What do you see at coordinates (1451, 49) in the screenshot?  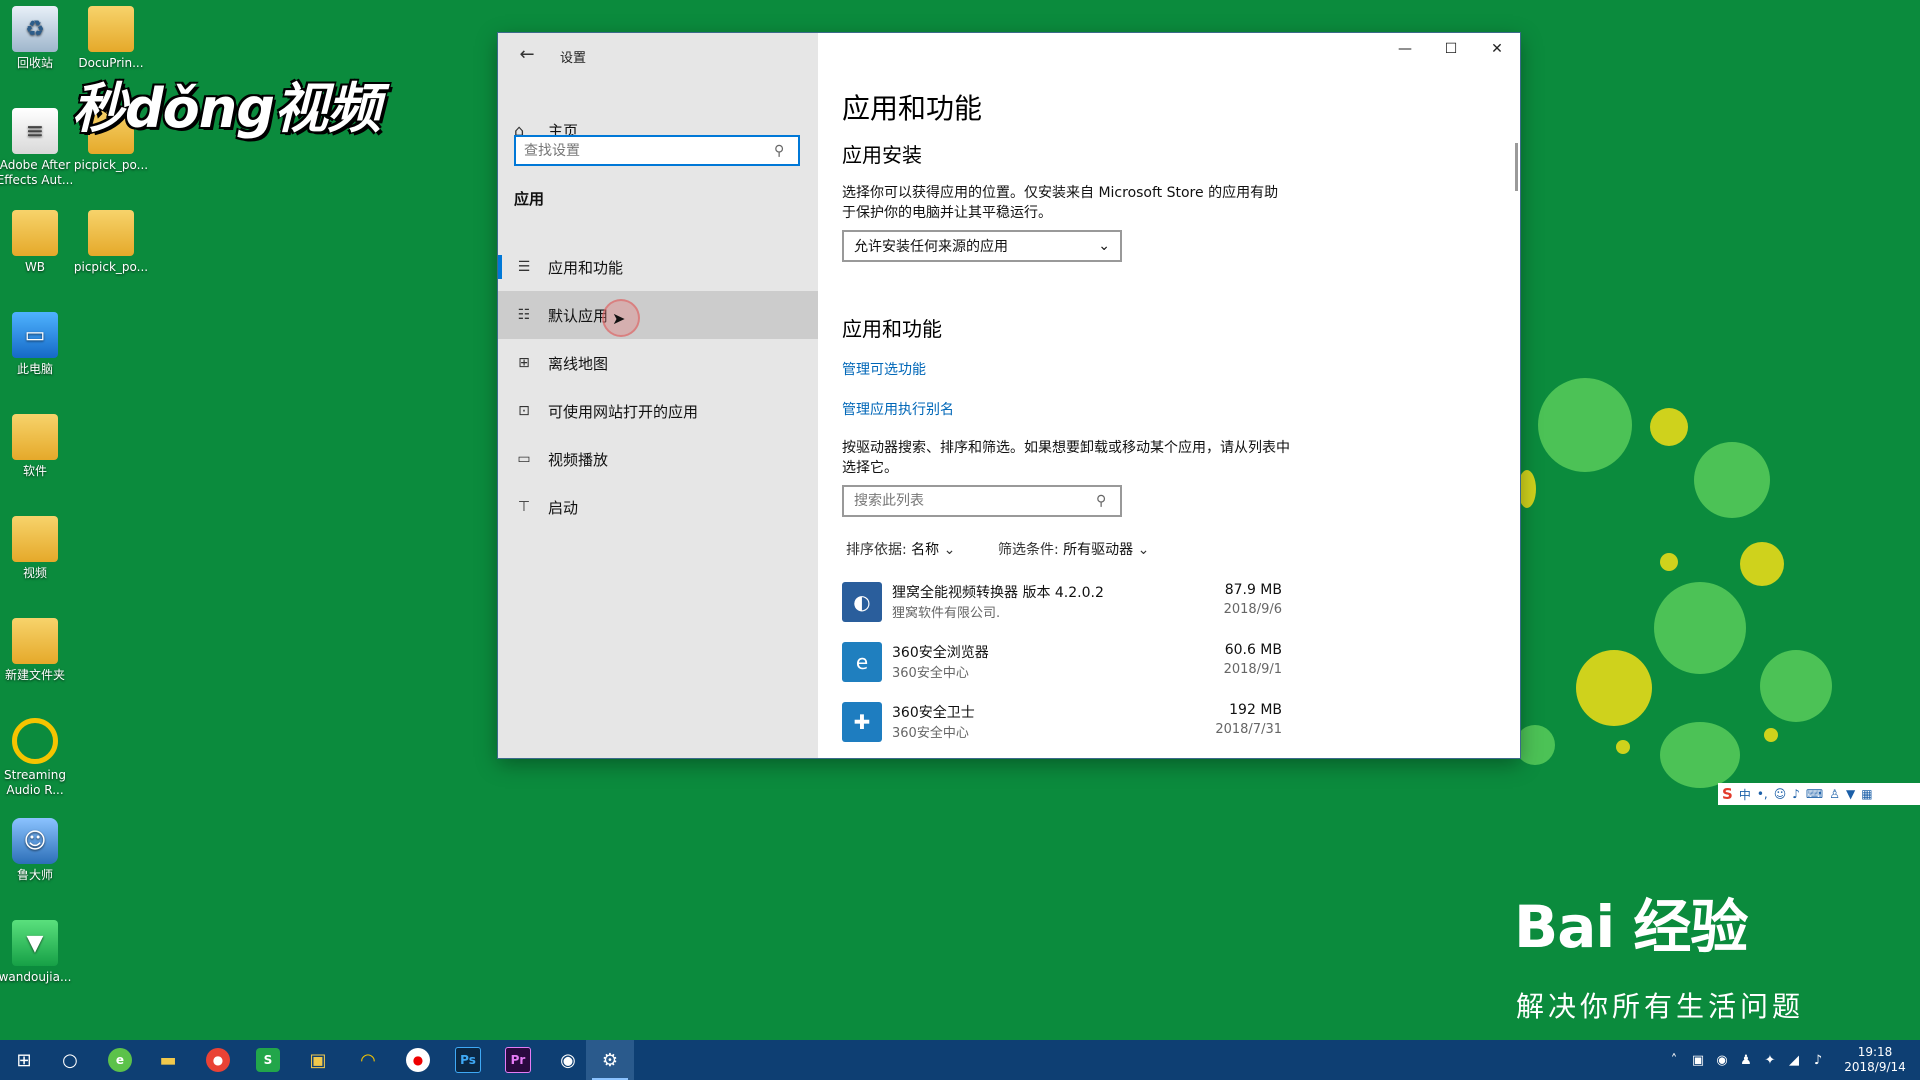 I see `maximize-button: ☐` at bounding box center [1451, 49].